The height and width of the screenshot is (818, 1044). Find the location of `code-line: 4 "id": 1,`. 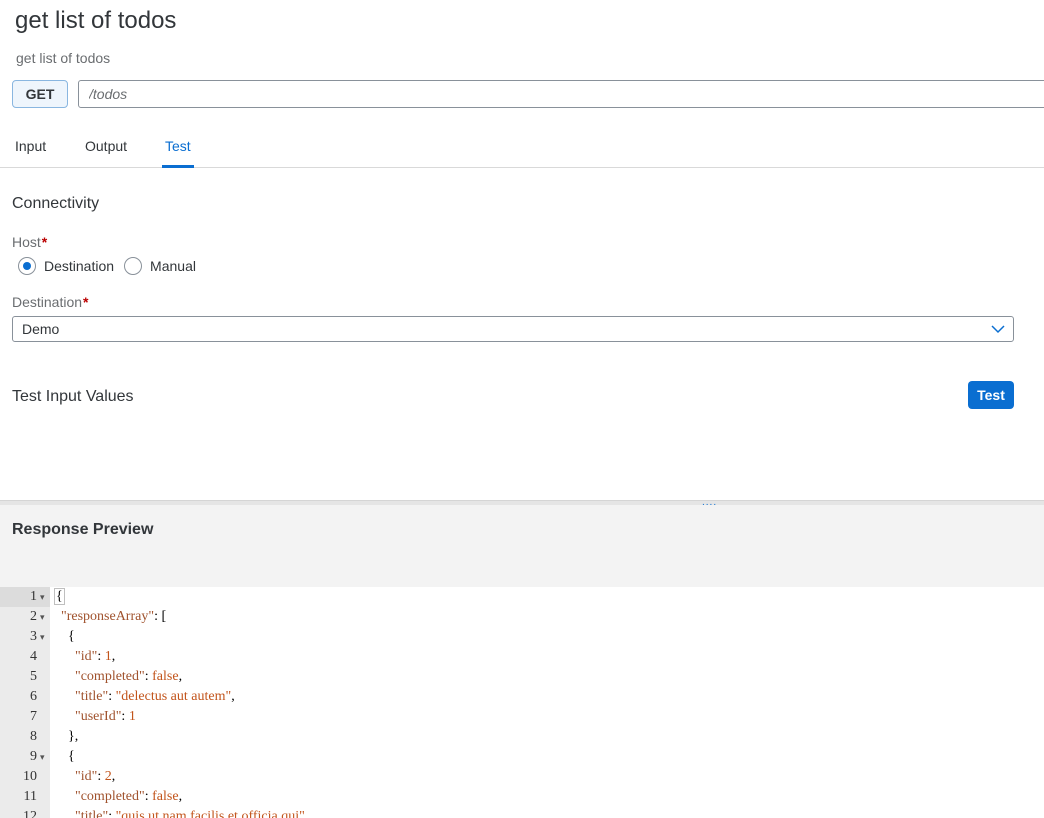

code-line: 4 "id": 1, is located at coordinates (522, 657).